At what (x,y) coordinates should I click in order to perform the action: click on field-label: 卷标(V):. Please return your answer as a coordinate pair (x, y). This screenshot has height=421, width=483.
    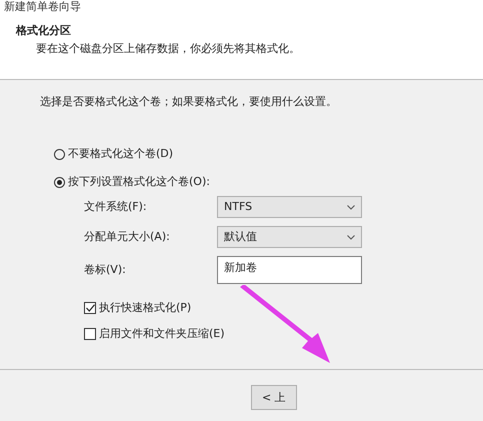
    Looking at the image, I should click on (105, 270).